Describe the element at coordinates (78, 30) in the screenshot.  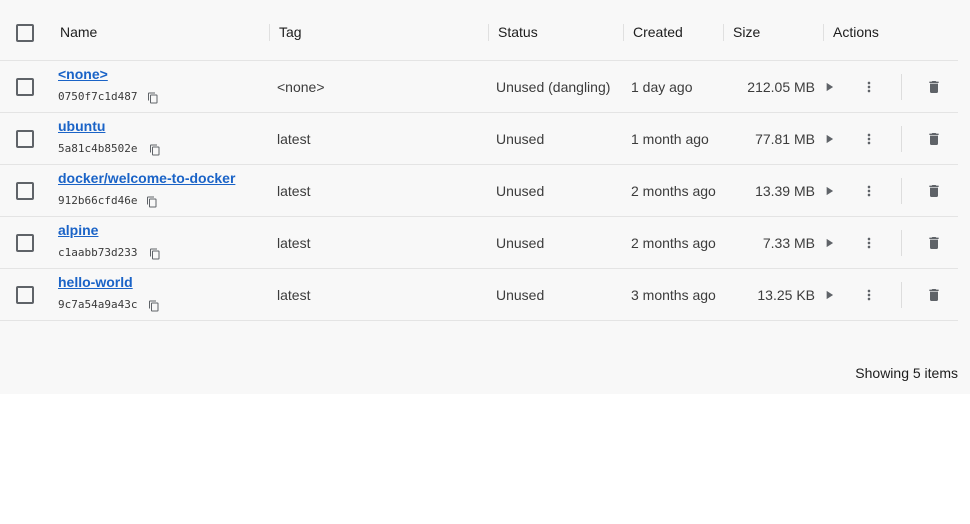
I see `column-header-name: Name` at that location.